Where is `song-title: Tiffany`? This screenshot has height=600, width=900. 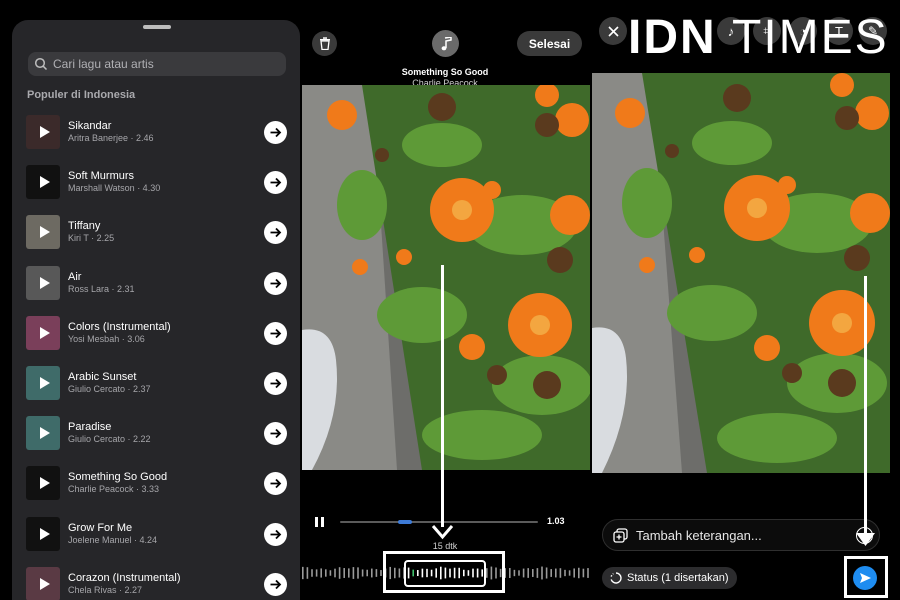 song-title: Tiffany is located at coordinates (84, 226).